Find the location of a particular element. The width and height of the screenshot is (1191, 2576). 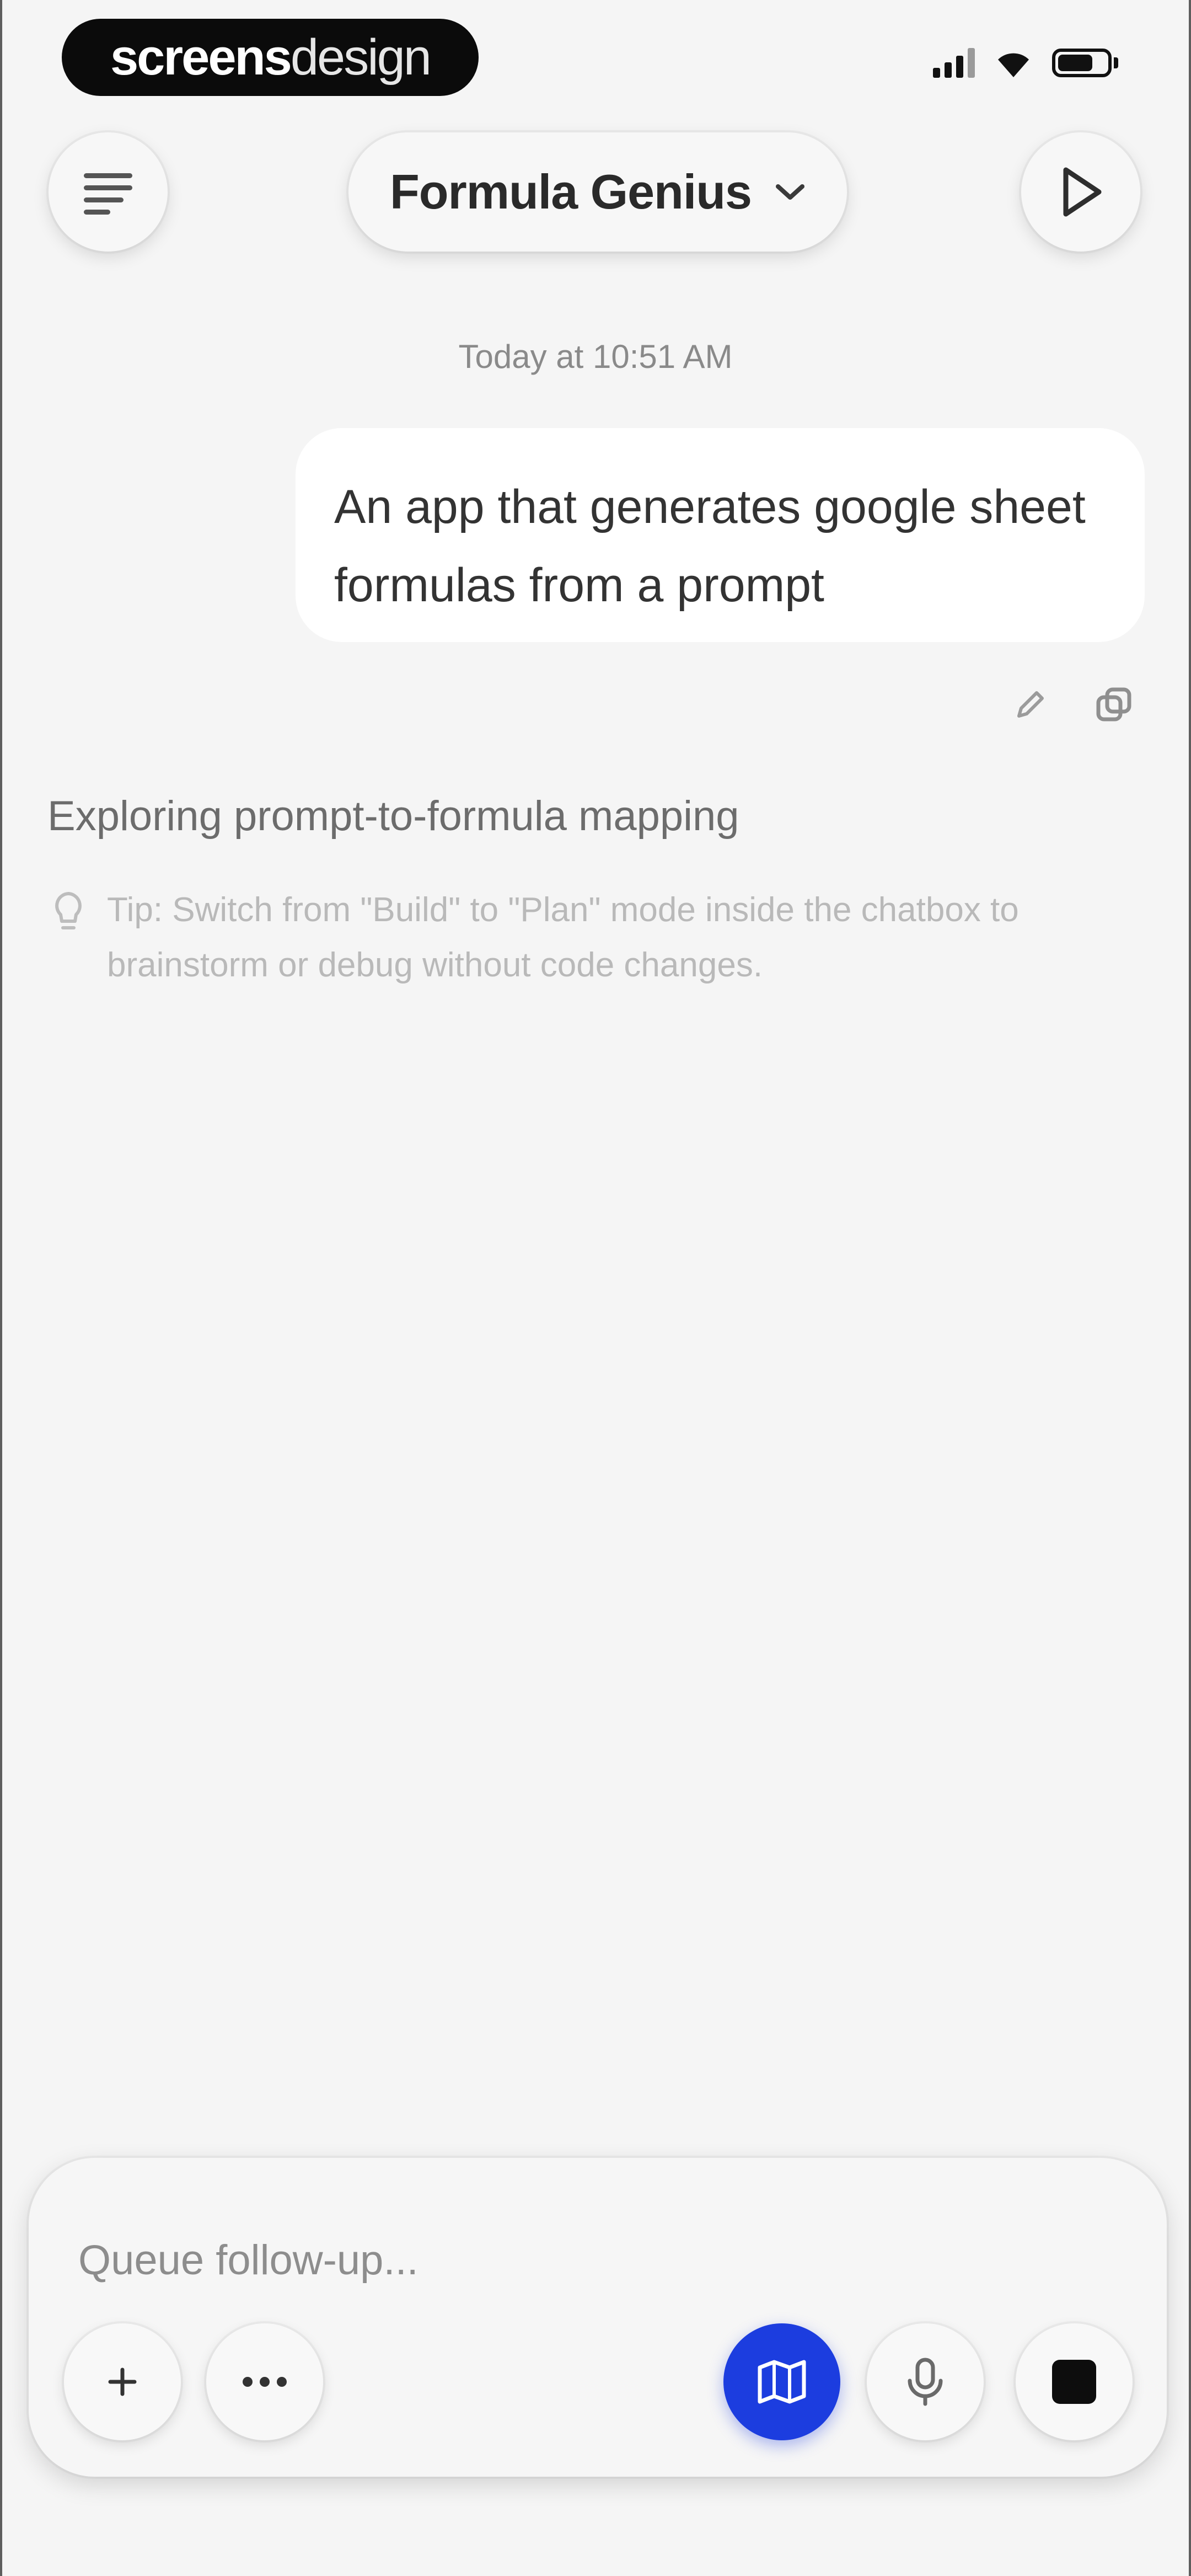

run-preview-button is located at coordinates (1080, 192).